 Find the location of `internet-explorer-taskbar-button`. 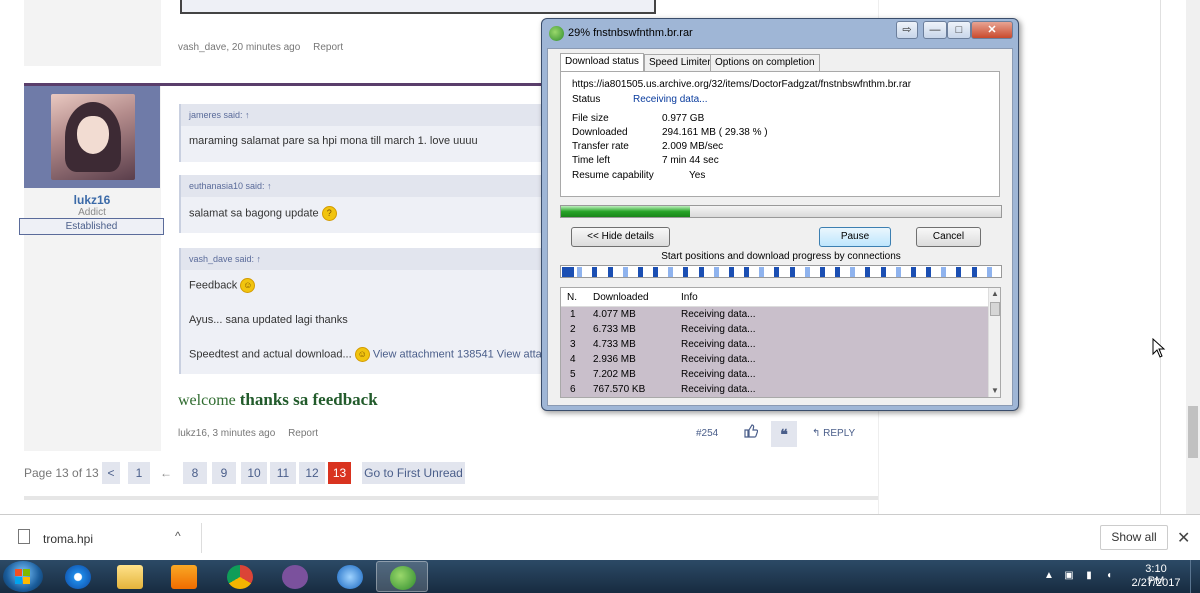

internet-explorer-taskbar-button is located at coordinates (78, 576).